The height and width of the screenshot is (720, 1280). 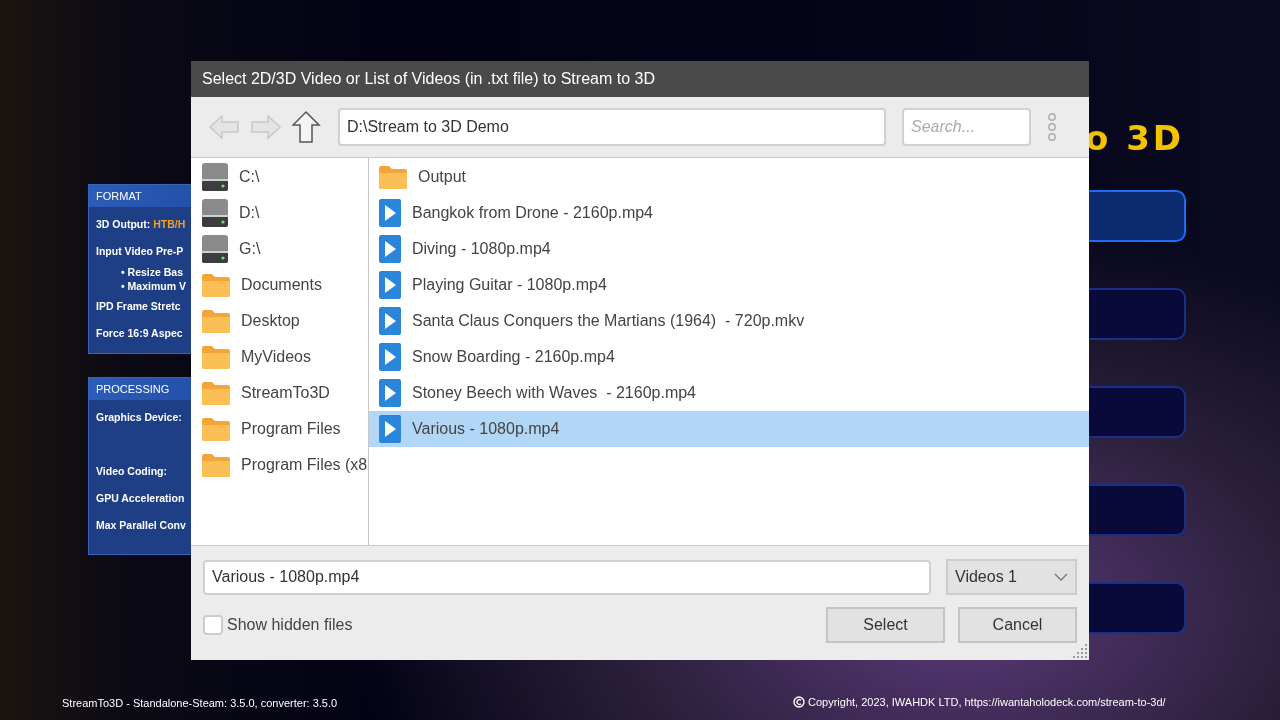 What do you see at coordinates (140, 498) in the screenshot?
I see `setting-label: GPU Acceleration` at bounding box center [140, 498].